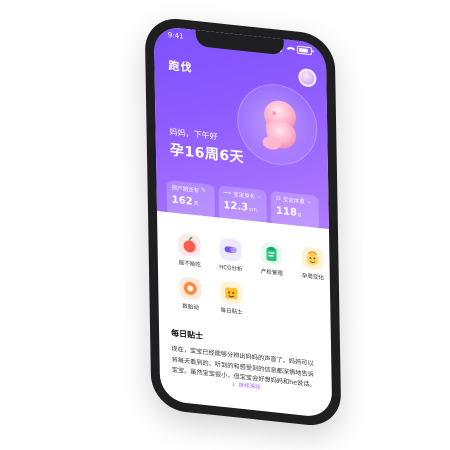 The image size is (450, 450). What do you see at coordinates (304, 50) in the screenshot?
I see `battery-icon` at bounding box center [304, 50].